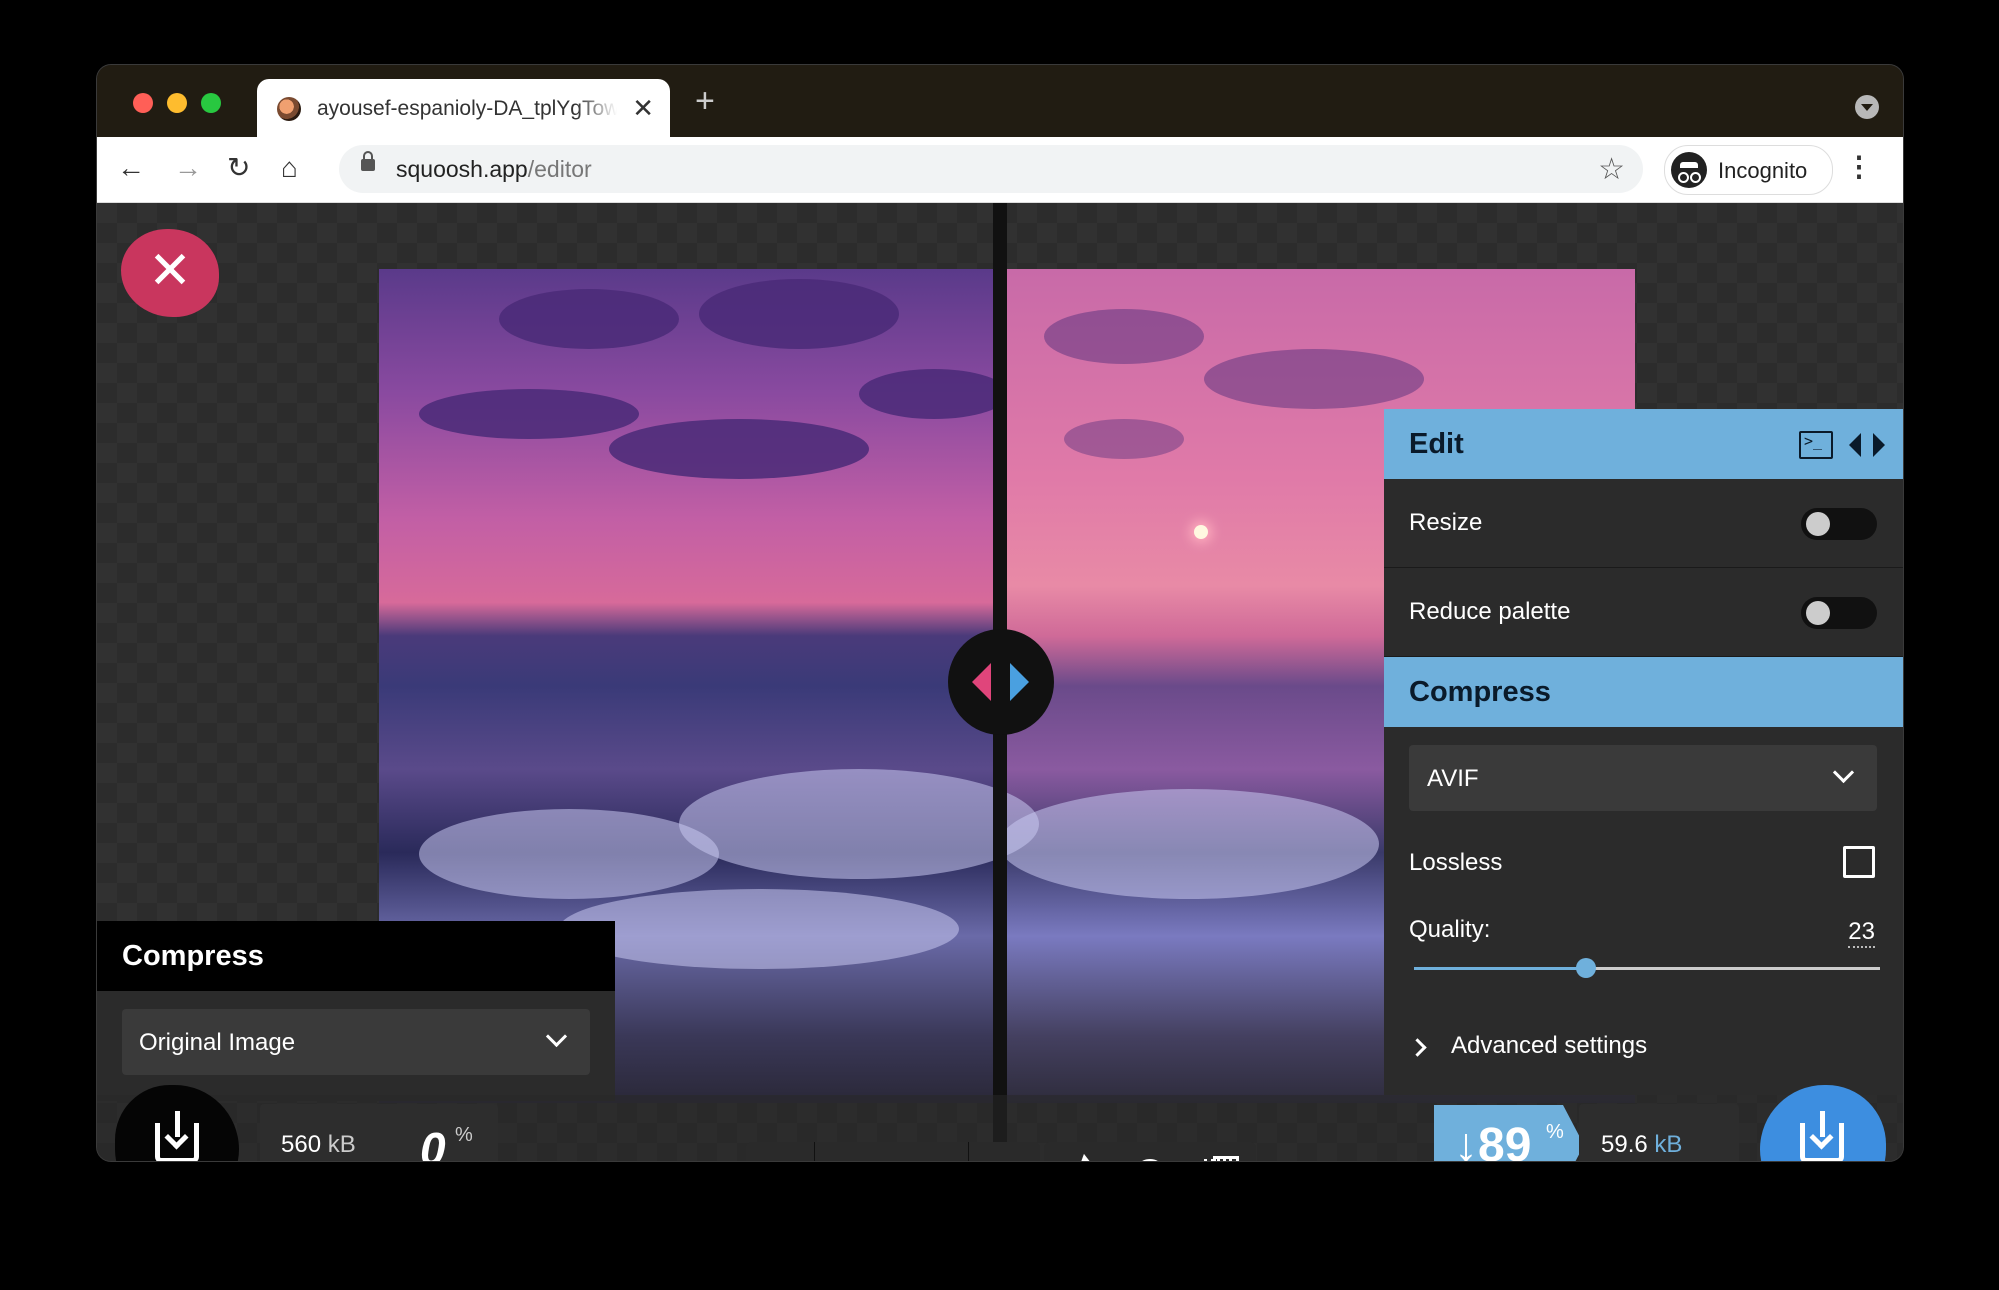 The width and height of the screenshot is (1999, 1290). Describe the element at coordinates (1417, 1047) in the screenshot. I see `chevron-right-icon` at that location.